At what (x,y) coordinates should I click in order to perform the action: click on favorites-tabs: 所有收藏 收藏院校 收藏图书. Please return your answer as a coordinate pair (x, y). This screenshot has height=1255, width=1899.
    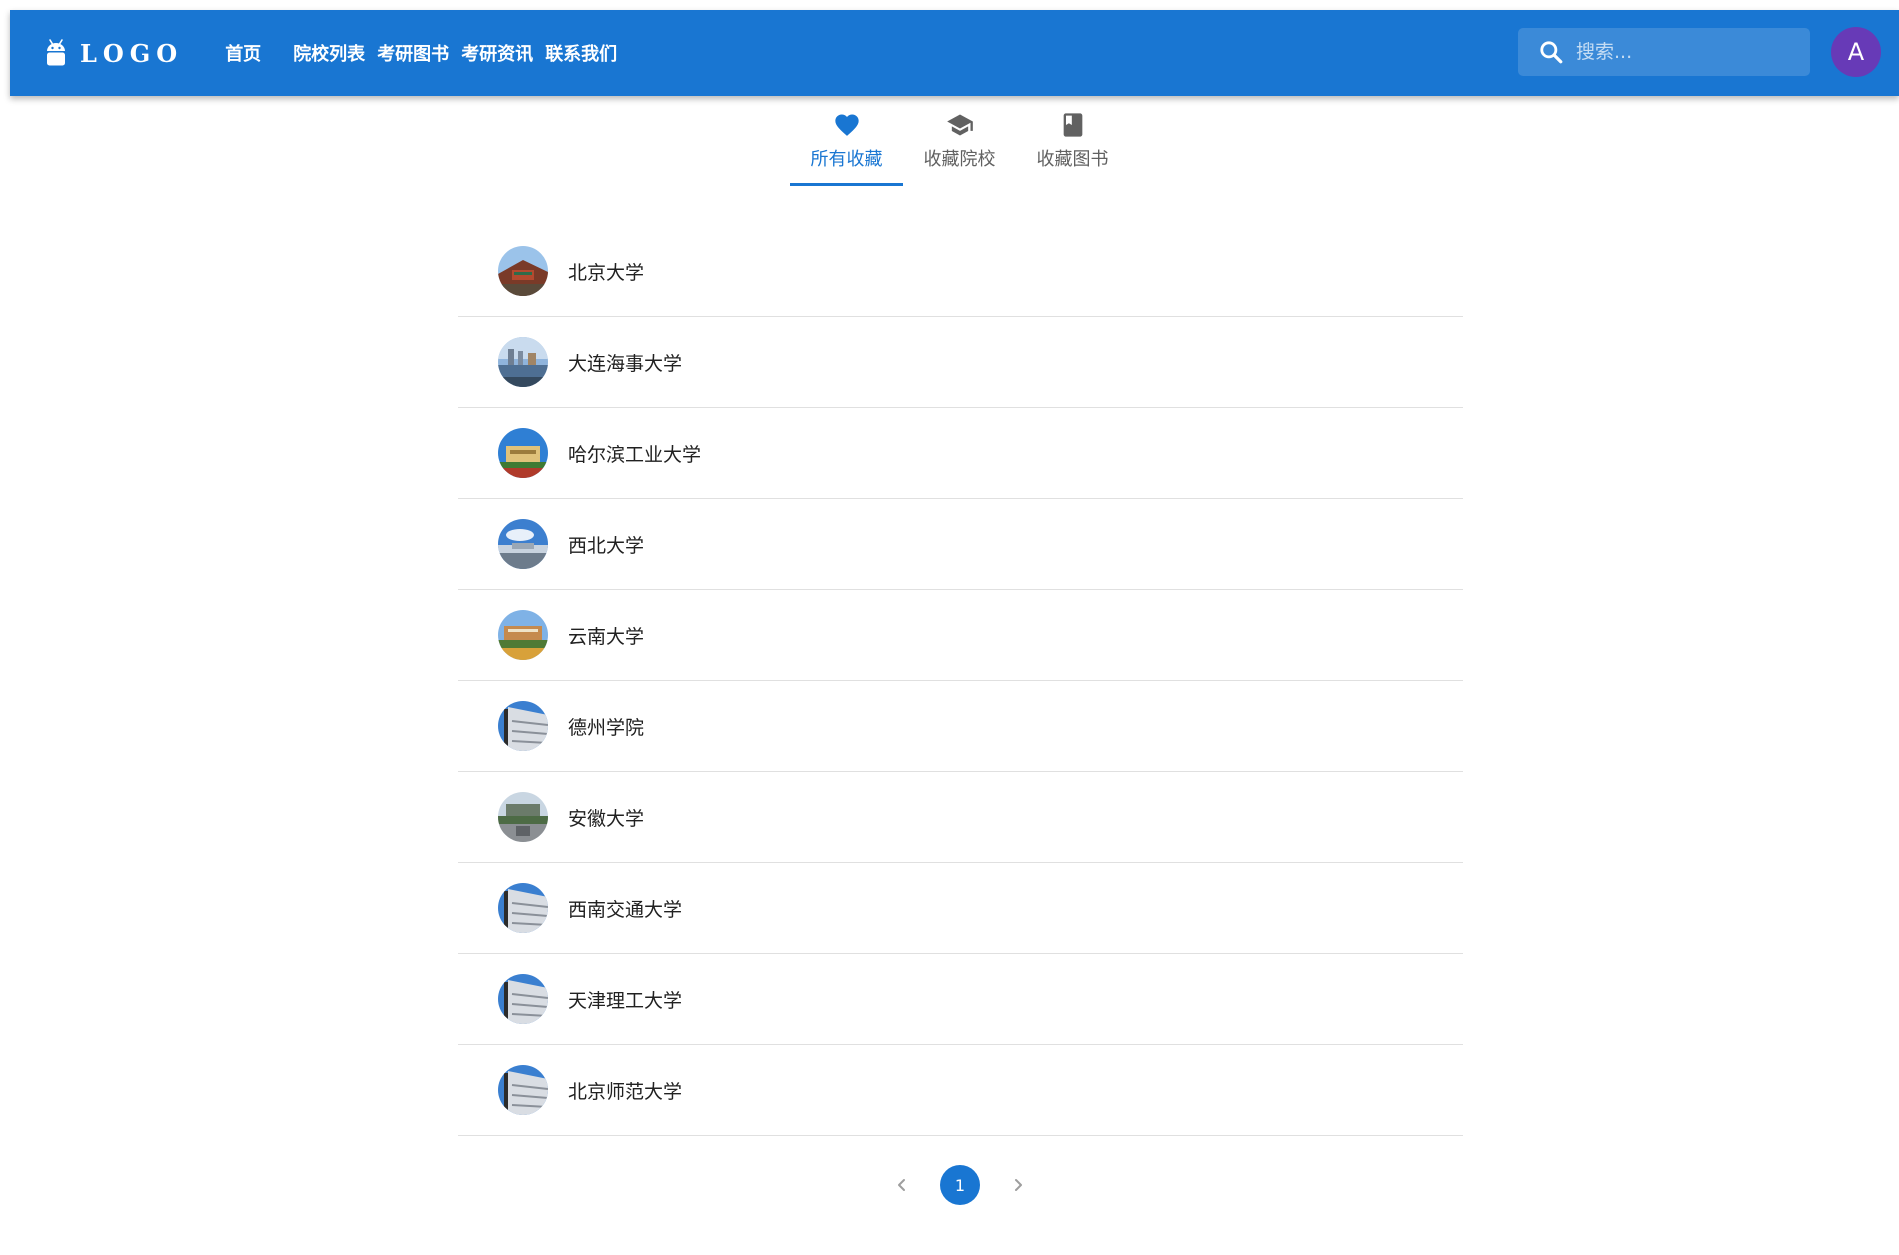
    Looking at the image, I should click on (960, 147).